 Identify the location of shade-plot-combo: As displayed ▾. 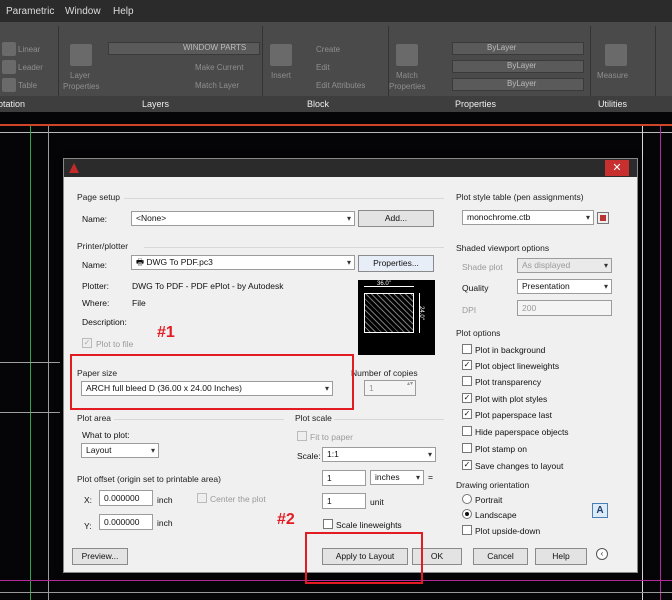
(564, 265).